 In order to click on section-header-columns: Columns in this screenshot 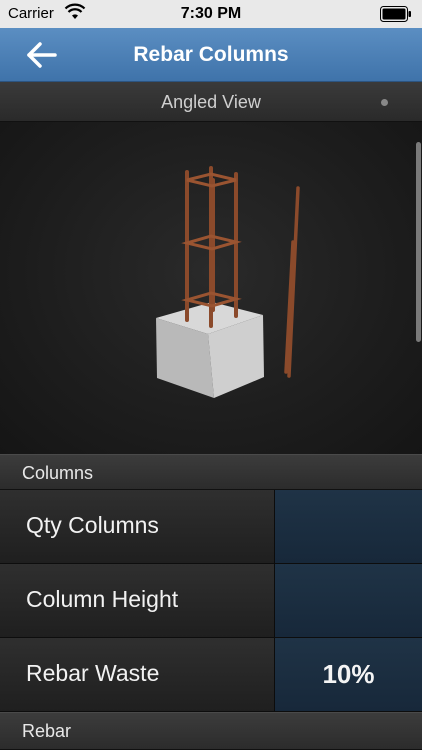, I will do `click(211, 472)`.